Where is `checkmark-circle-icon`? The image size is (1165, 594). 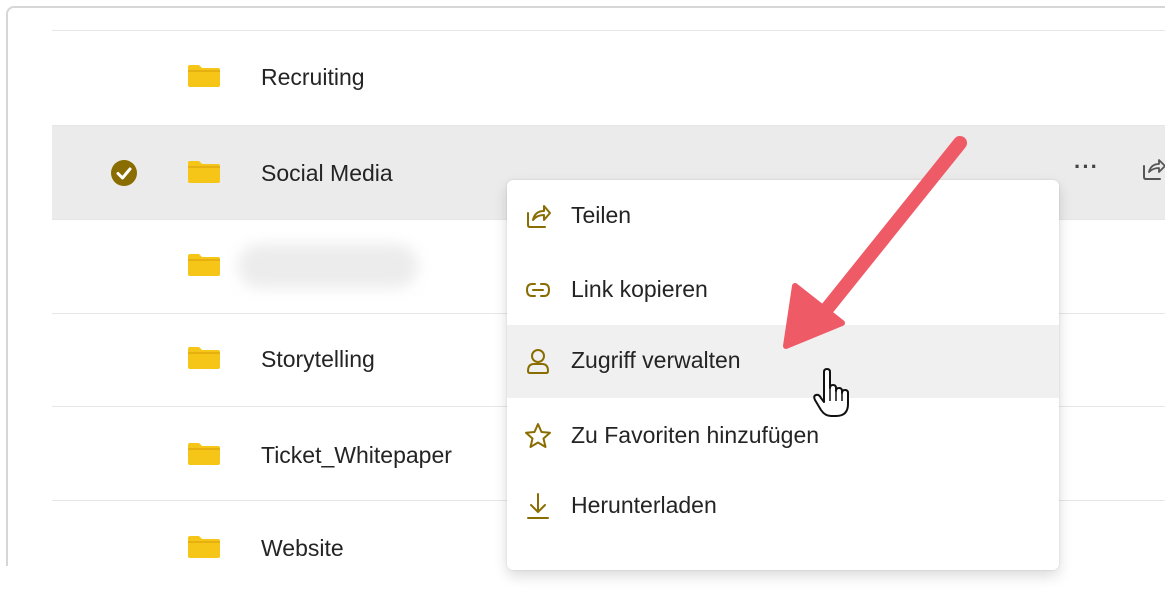
checkmark-circle-icon is located at coordinates (124, 173).